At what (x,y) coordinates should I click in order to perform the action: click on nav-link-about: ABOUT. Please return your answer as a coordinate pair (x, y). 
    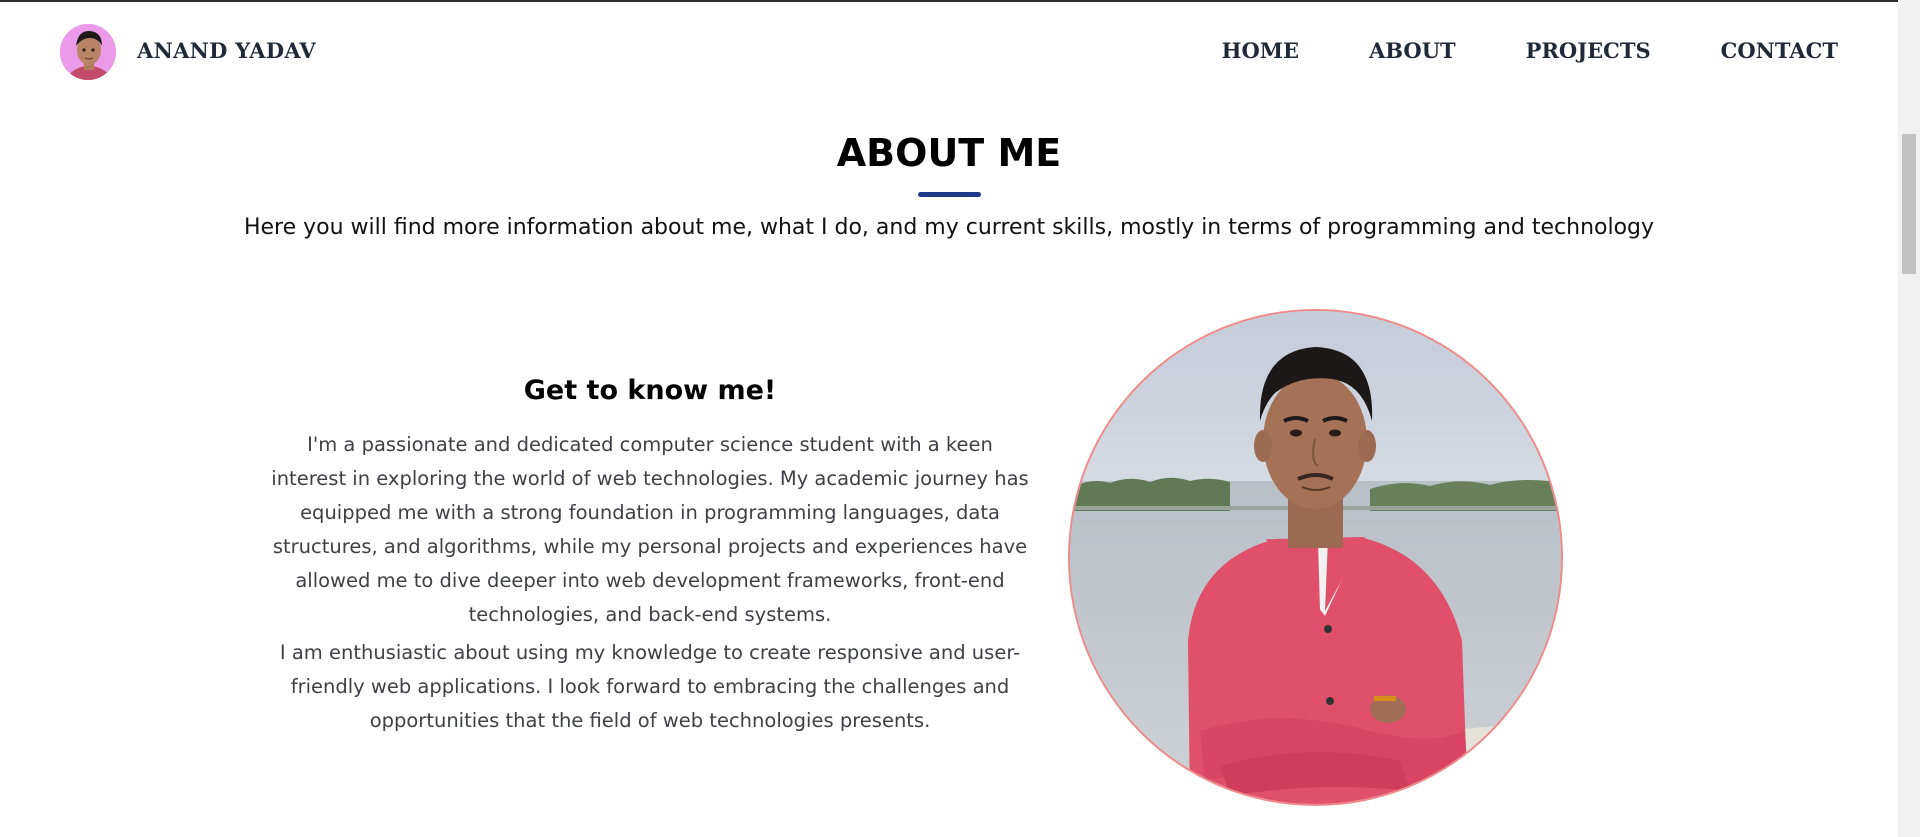
    Looking at the image, I should click on (1412, 50).